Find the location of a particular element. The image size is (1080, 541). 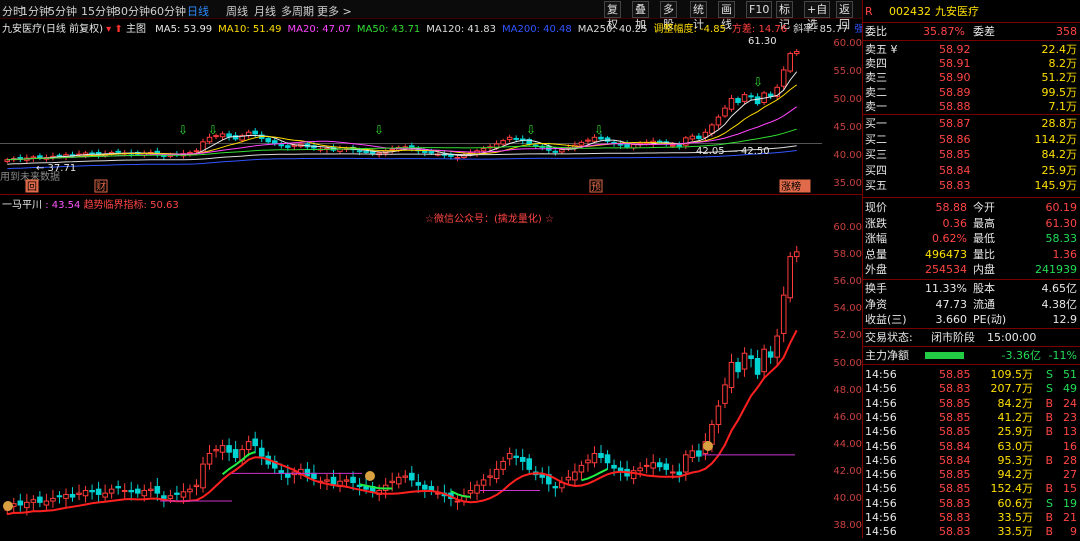

money-bag-icon is located at coordinates (8, 506).